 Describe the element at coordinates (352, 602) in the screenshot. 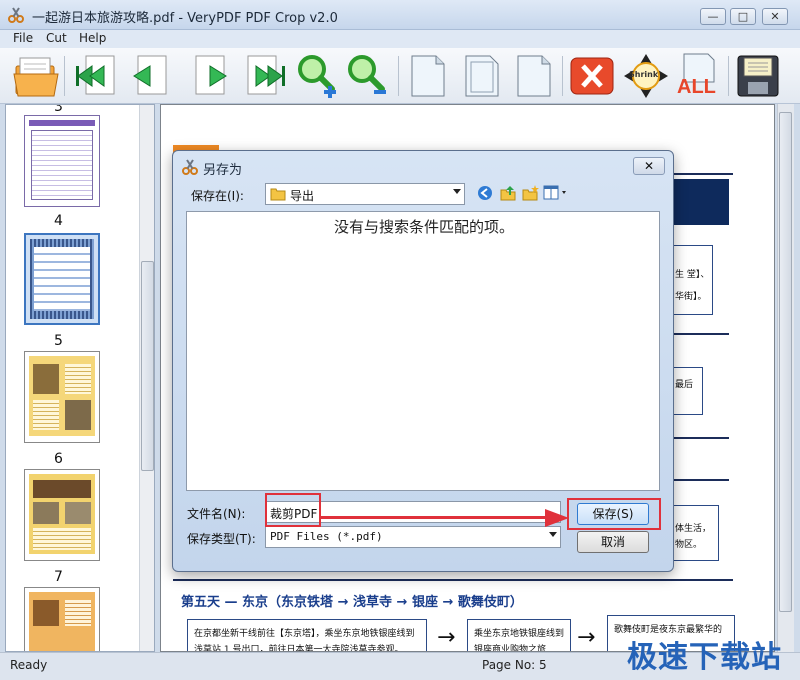

I see `day5-heading: 第五天 — 东京（东京铁塔 → 浅草寺 → 银座 → 歌舞伎町）` at that location.